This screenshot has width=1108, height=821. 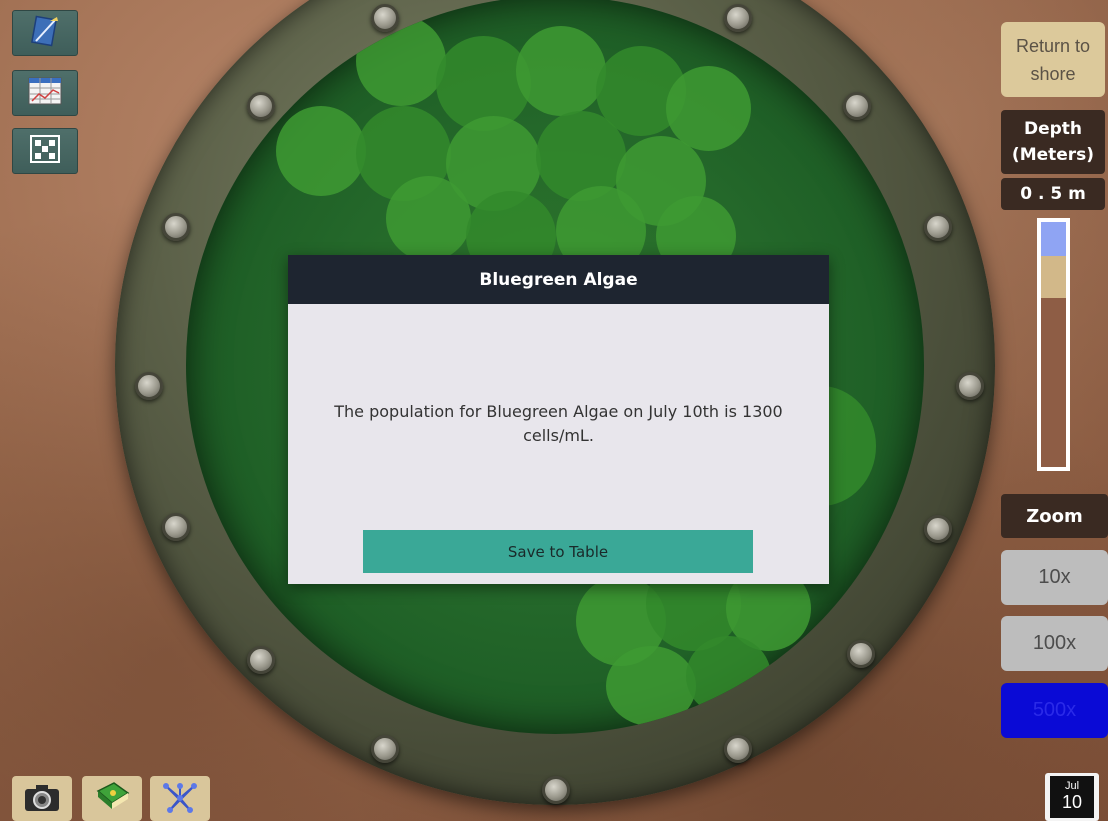 I want to click on return-label-line1: Return to, so click(x=1053, y=45).